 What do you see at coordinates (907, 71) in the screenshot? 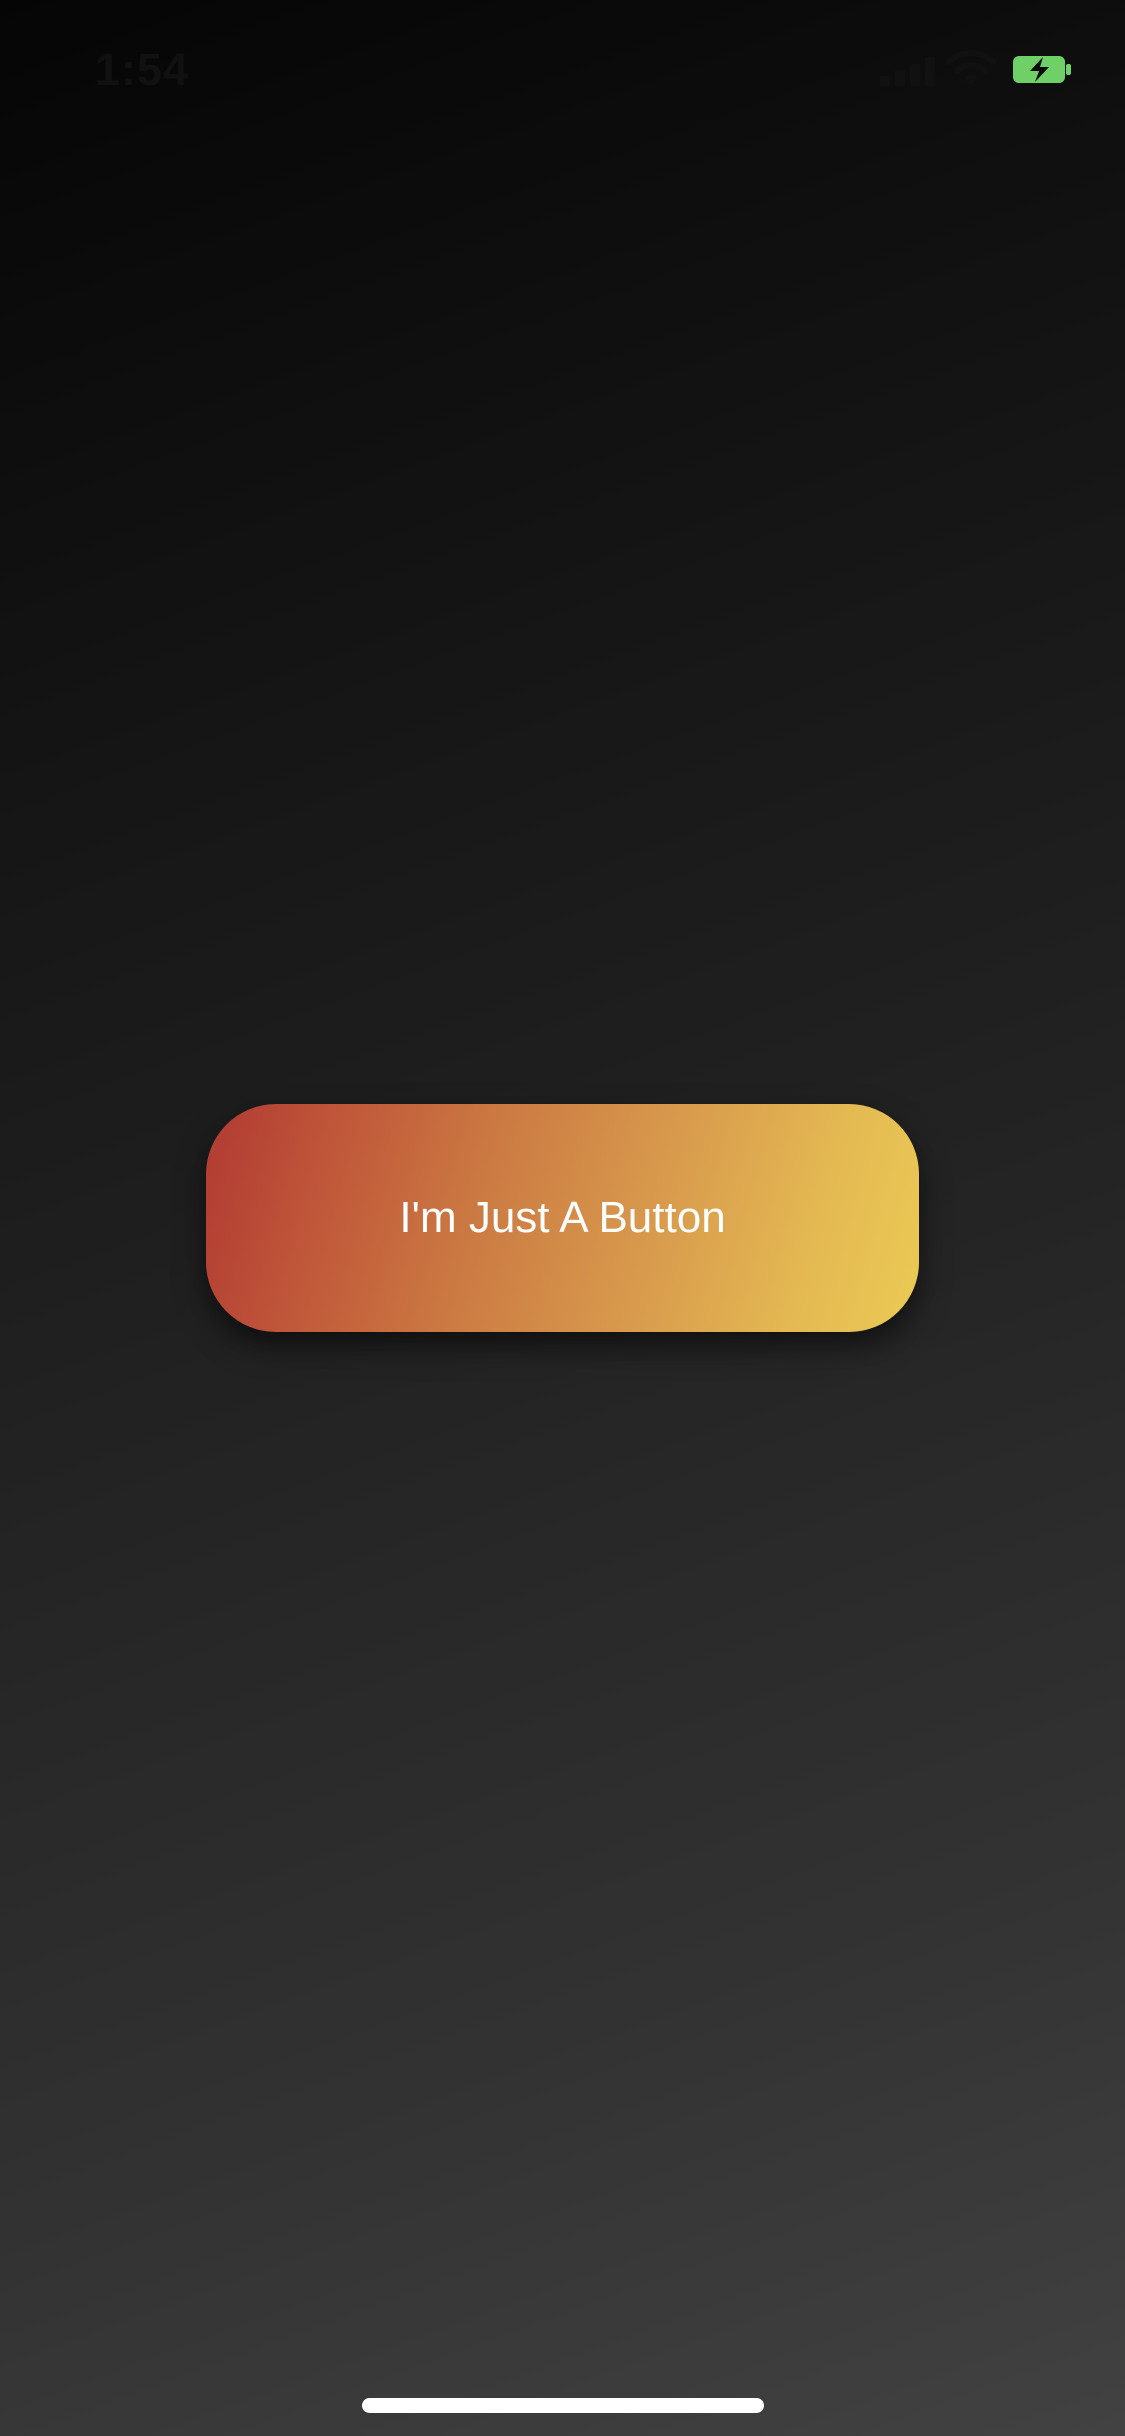
I see `cellular-icon` at bounding box center [907, 71].